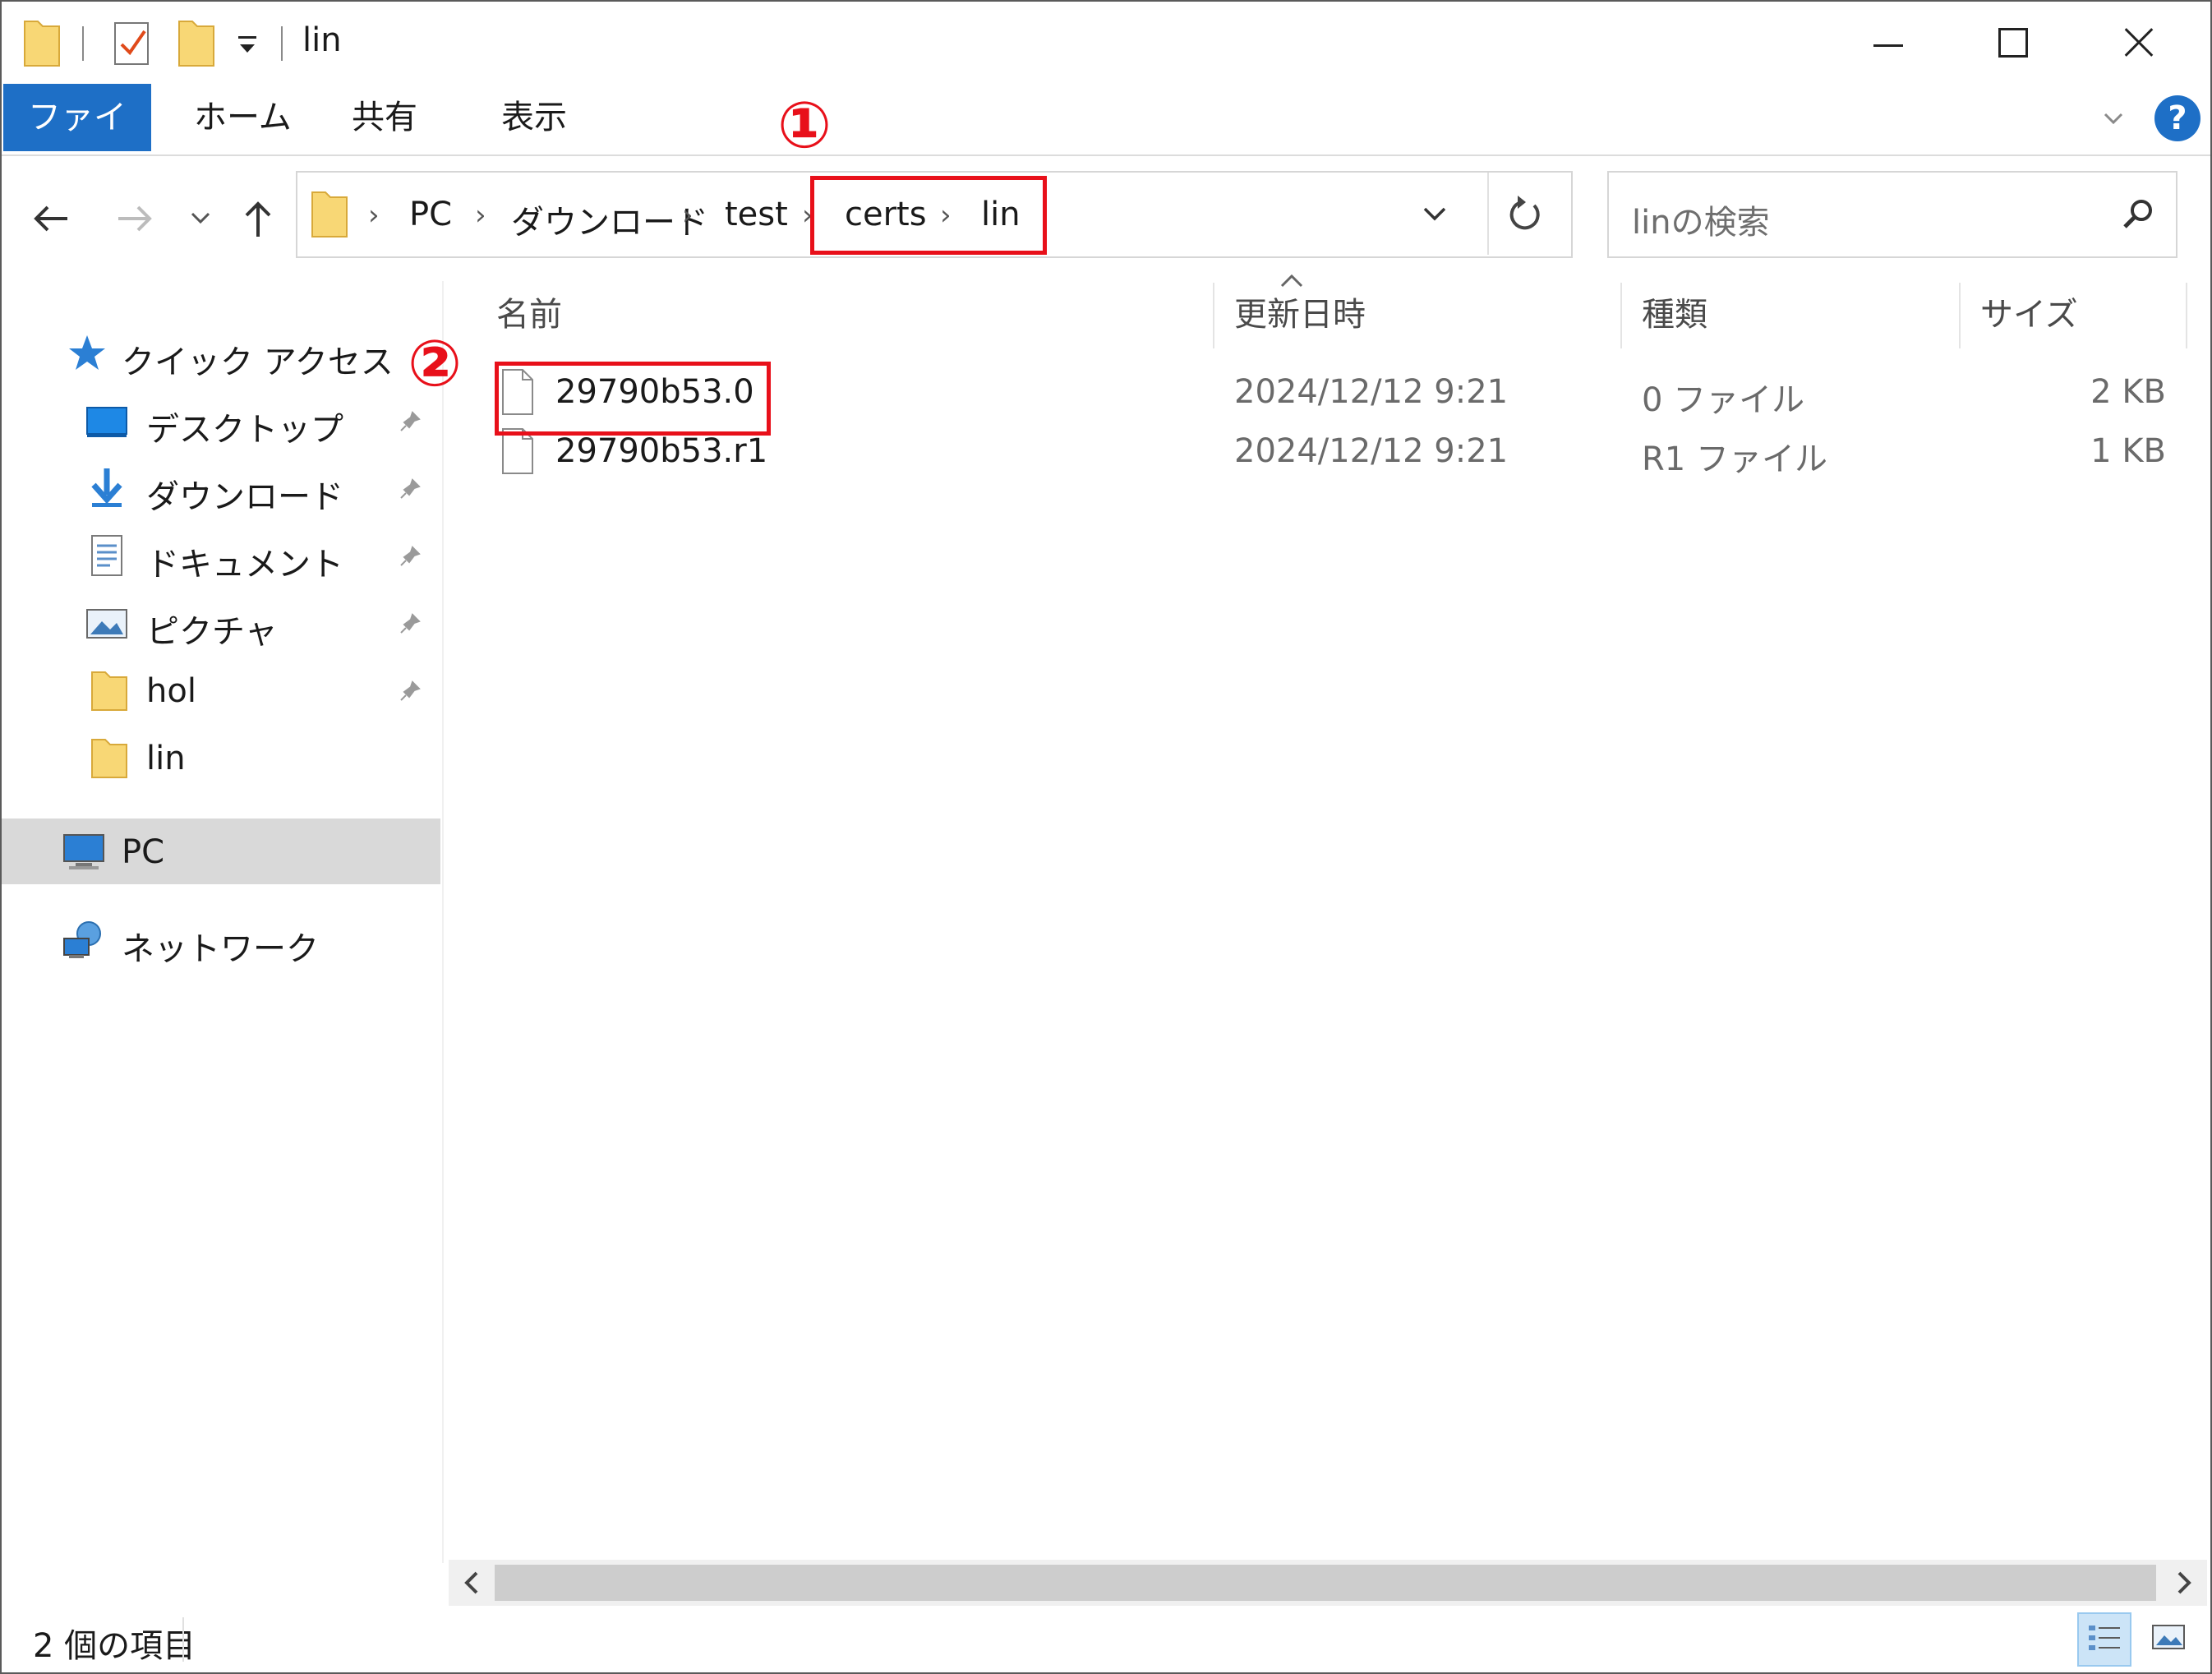 The height and width of the screenshot is (1674, 2212). What do you see at coordinates (322, 40) in the screenshot?
I see `window-title: lin` at bounding box center [322, 40].